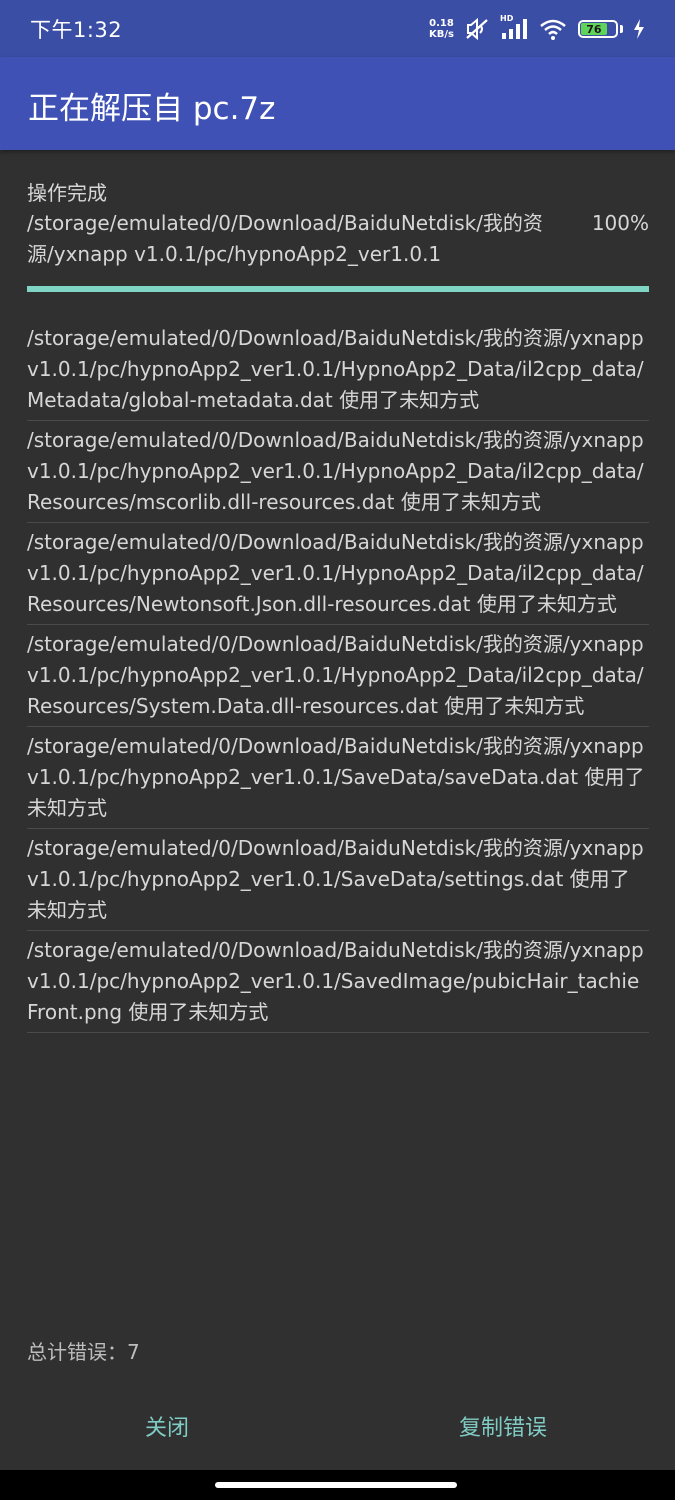 This screenshot has width=675, height=1500. What do you see at coordinates (337, 103) in the screenshot?
I see `app-bar: 正在解压自 pc.7z` at bounding box center [337, 103].